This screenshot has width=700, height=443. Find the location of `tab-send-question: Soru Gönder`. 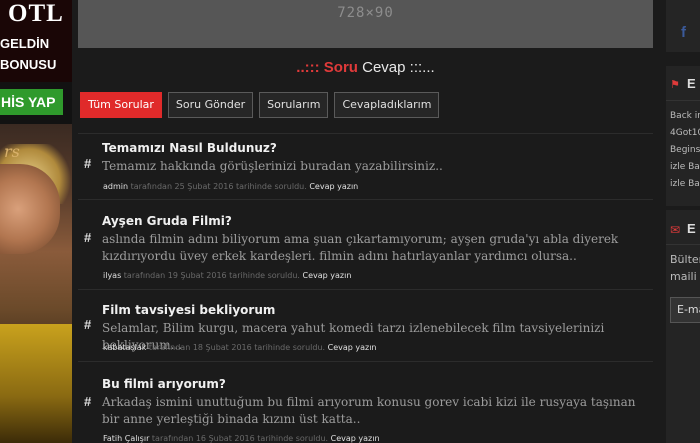

tab-send-question: Soru Gönder is located at coordinates (210, 105).